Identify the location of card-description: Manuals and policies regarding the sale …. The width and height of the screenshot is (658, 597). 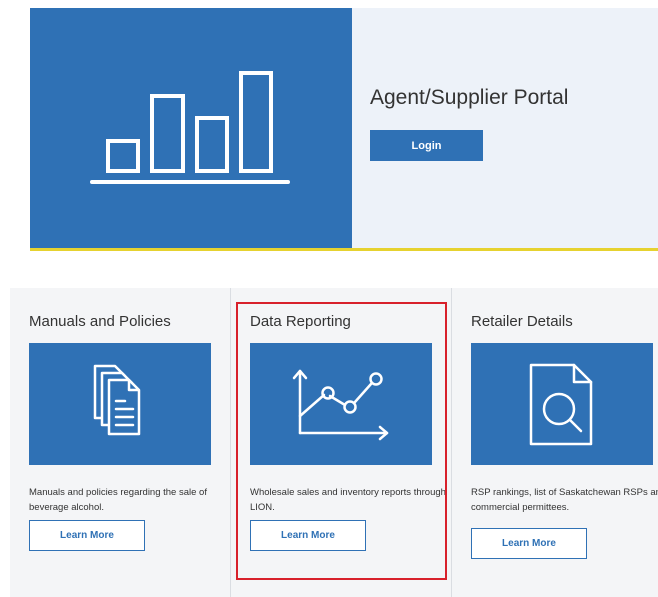
(118, 500).